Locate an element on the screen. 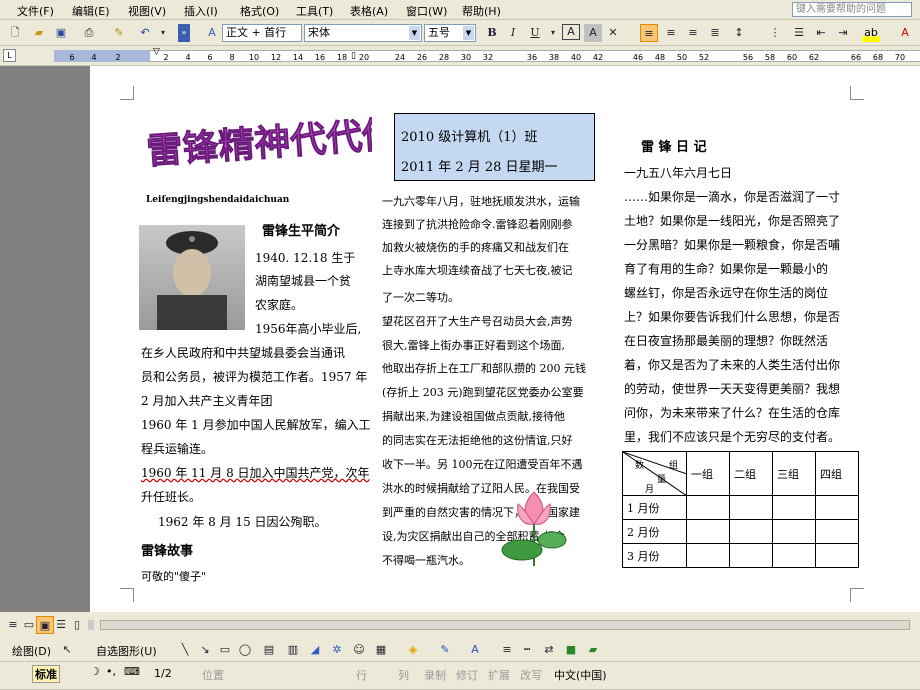 The image size is (920, 690). scroll-left-arrow is located at coordinates (91, 625).